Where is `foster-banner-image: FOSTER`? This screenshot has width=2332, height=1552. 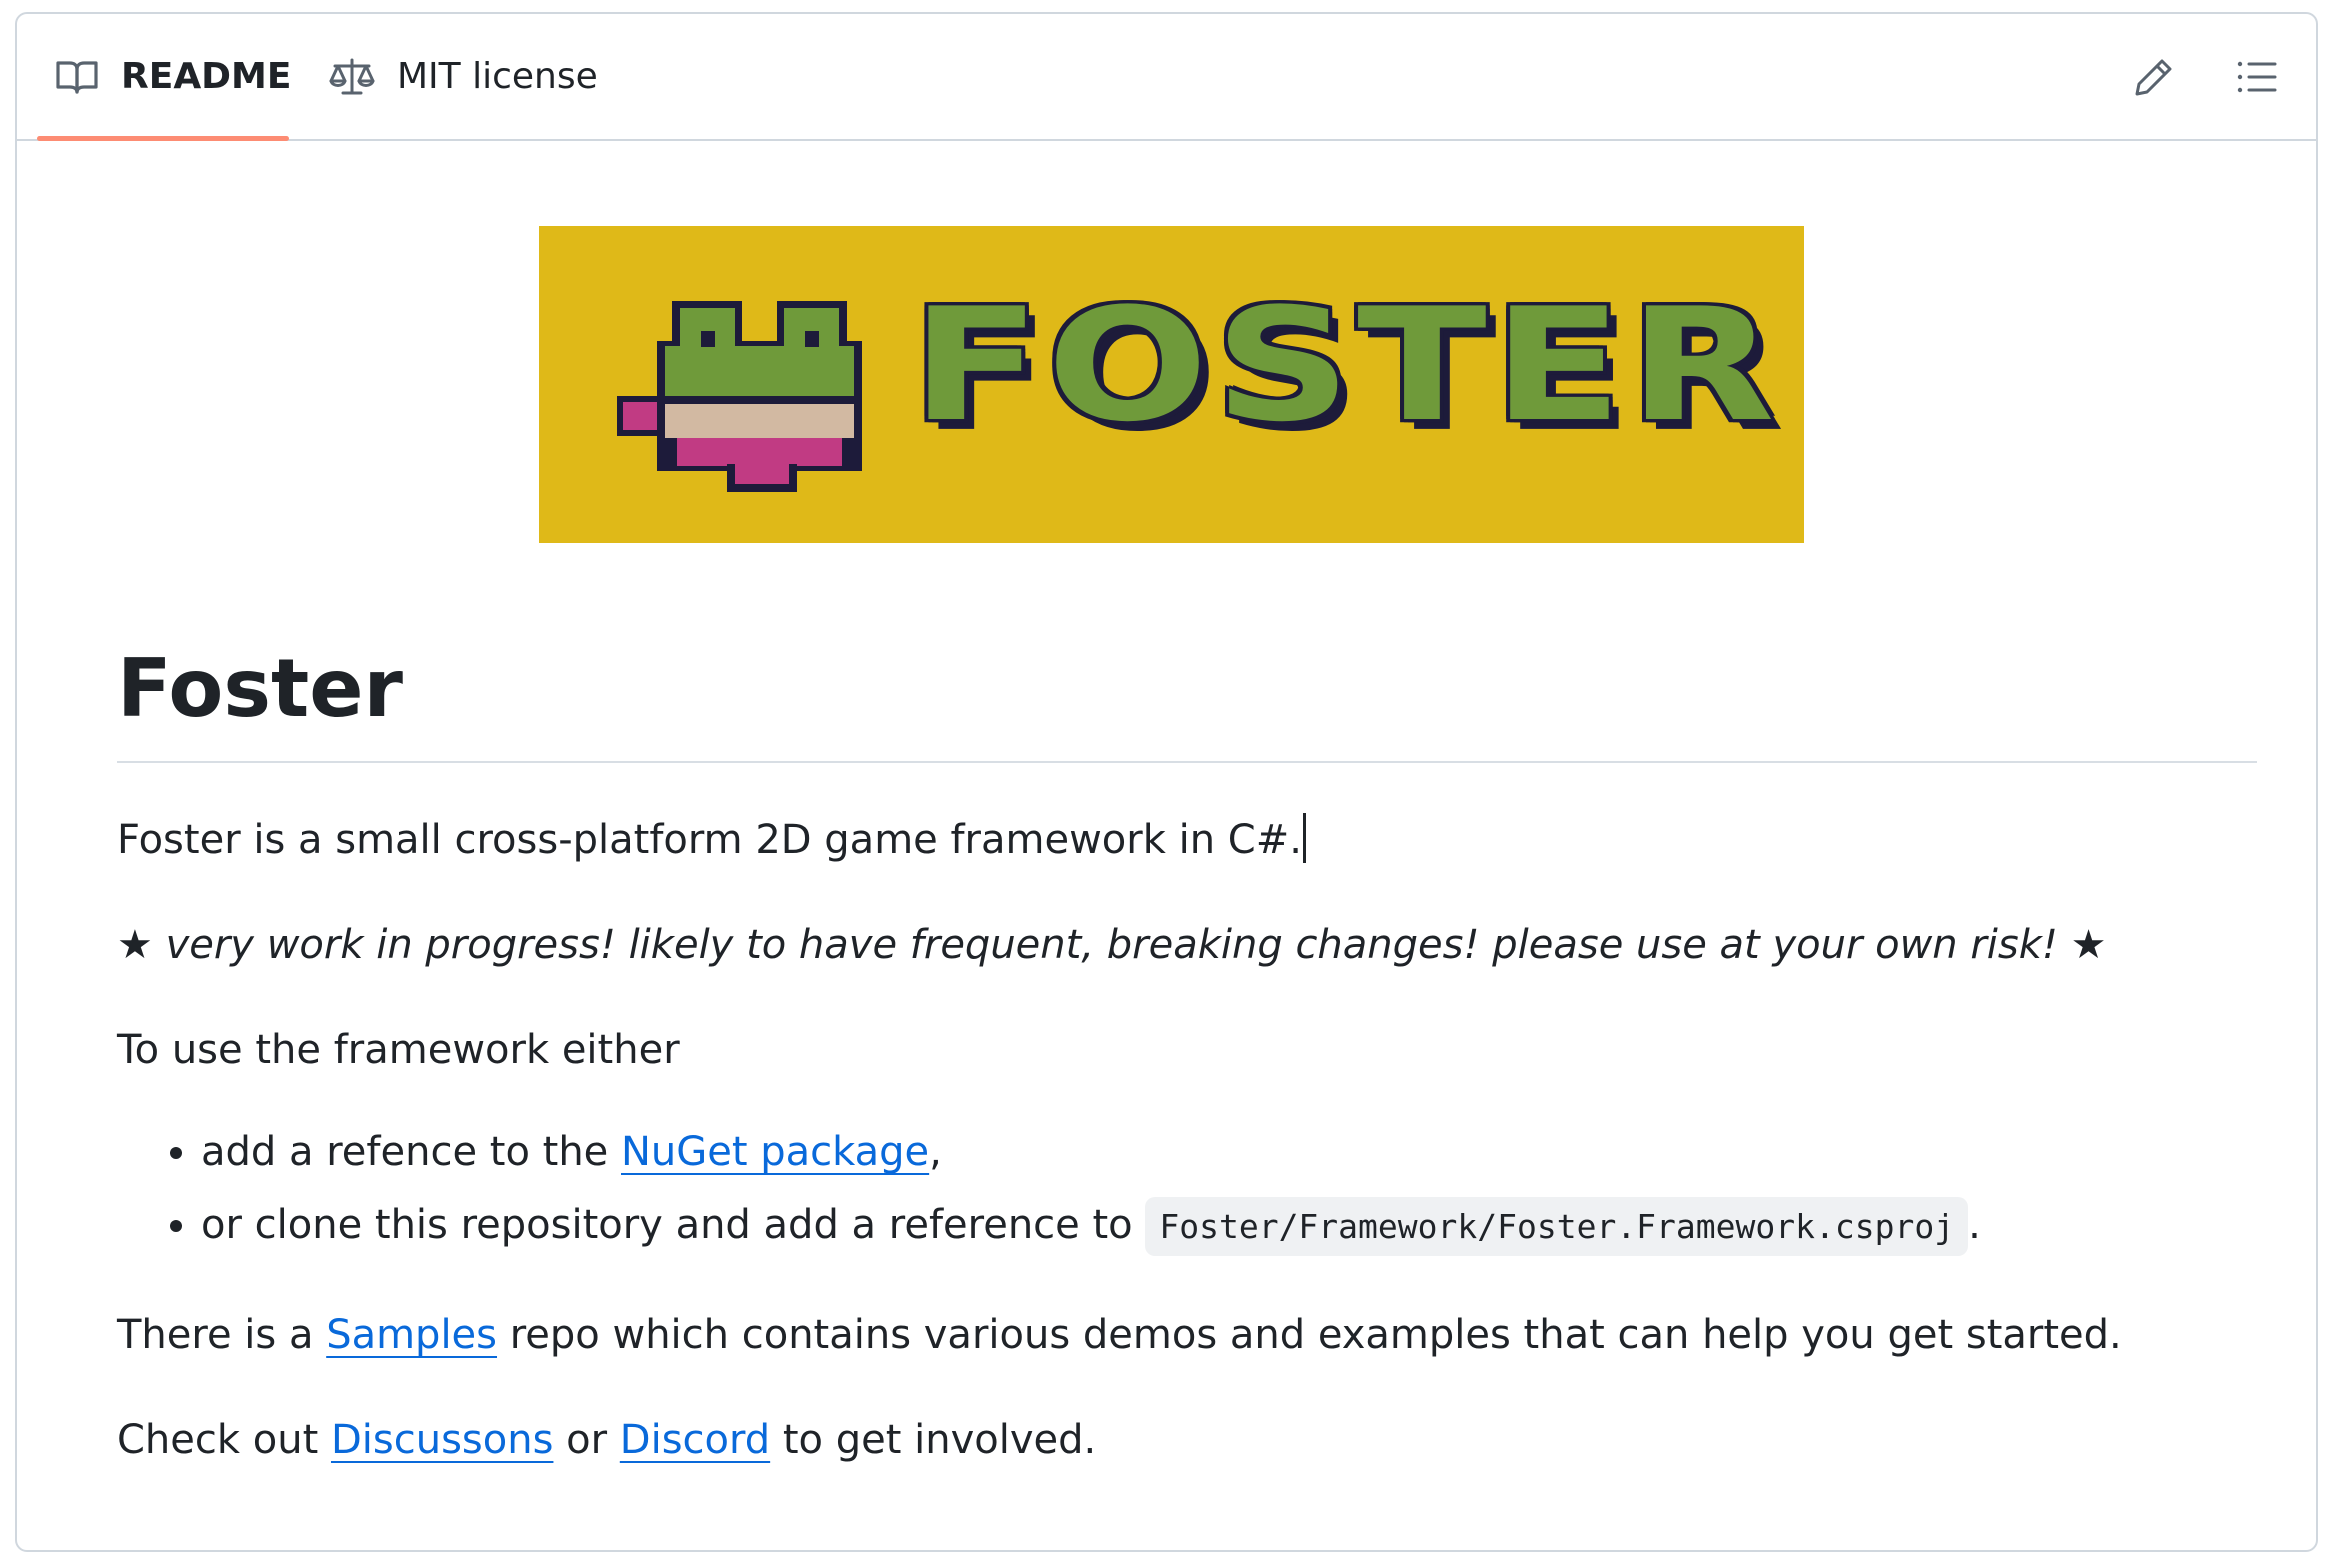
foster-banner-image: FOSTER is located at coordinates (1171, 384).